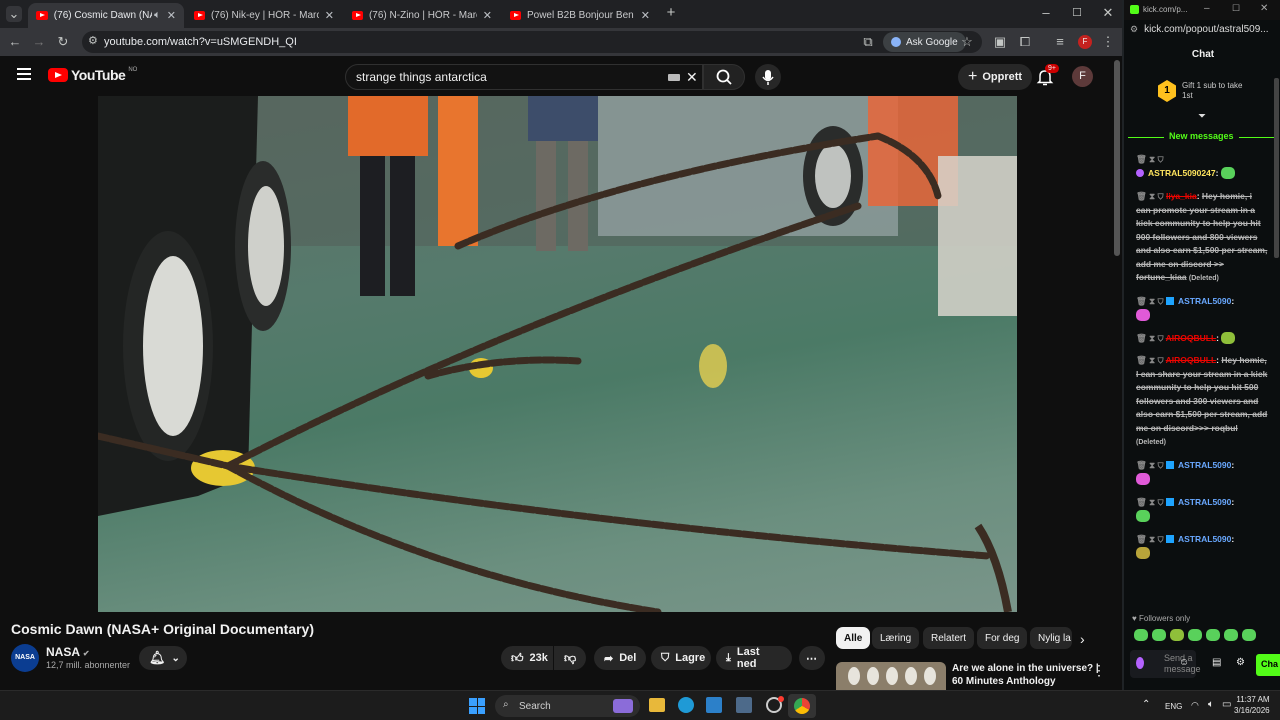 Image resolution: width=1280 pixels, height=720 pixels. What do you see at coordinates (1216, 662) in the screenshot?
I see `gift-icon: ▤` at bounding box center [1216, 662].